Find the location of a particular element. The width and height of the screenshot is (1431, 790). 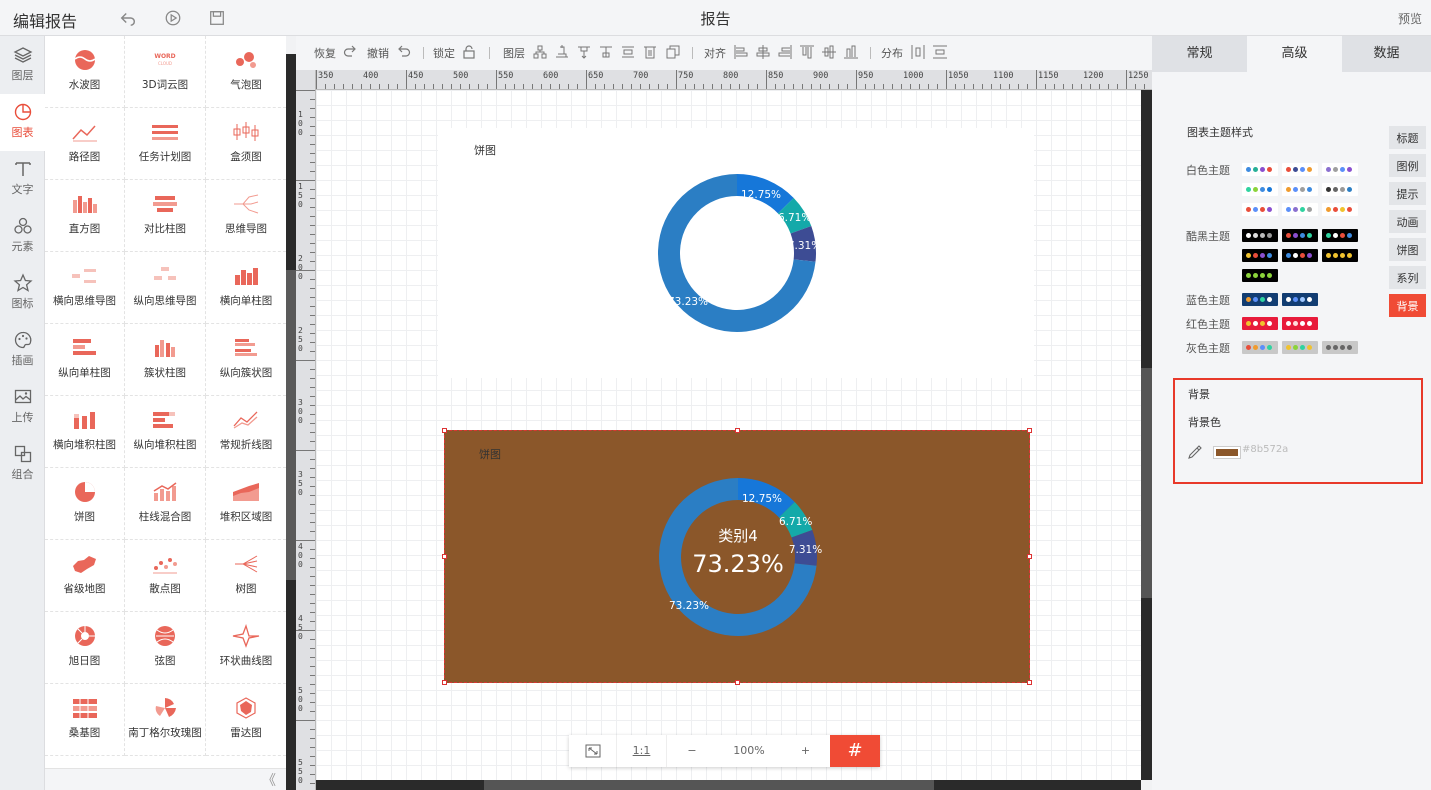

side-tab-6: 背景 is located at coordinates (1407, 306).